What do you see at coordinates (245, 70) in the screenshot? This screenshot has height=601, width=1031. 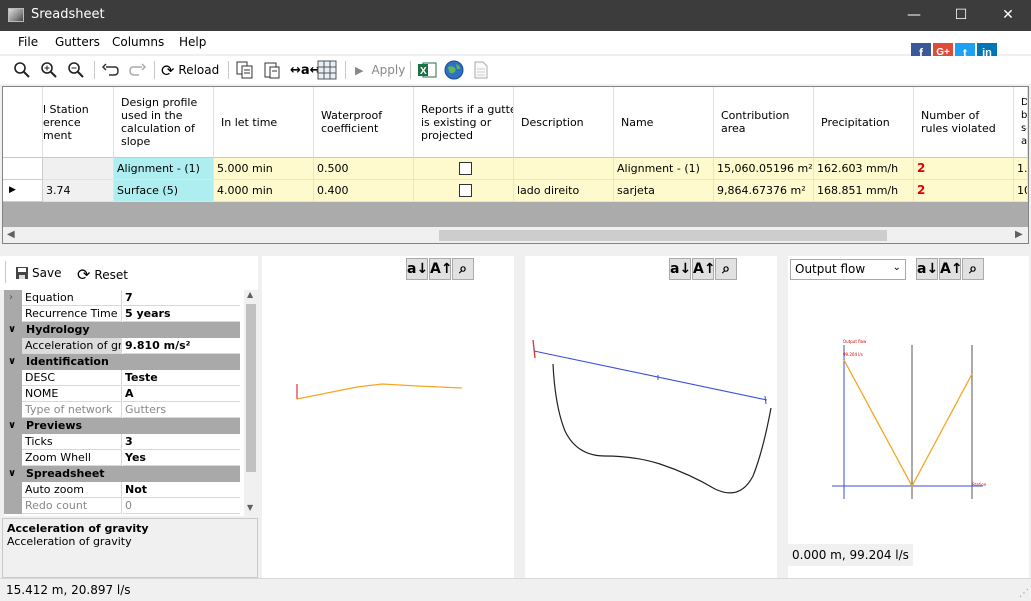 I see `copy-icon` at bounding box center [245, 70].